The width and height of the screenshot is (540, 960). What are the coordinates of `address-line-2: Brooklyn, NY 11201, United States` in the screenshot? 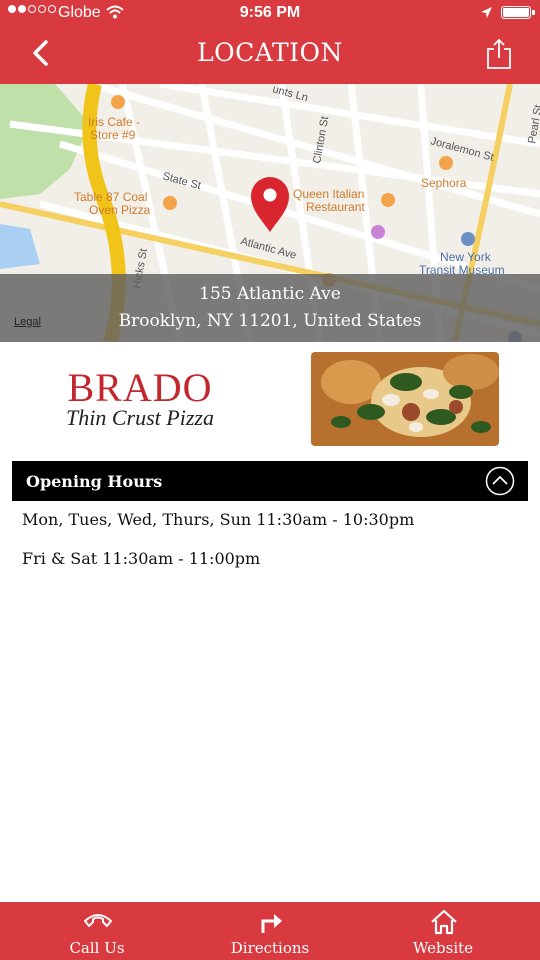 It's located at (270, 321).